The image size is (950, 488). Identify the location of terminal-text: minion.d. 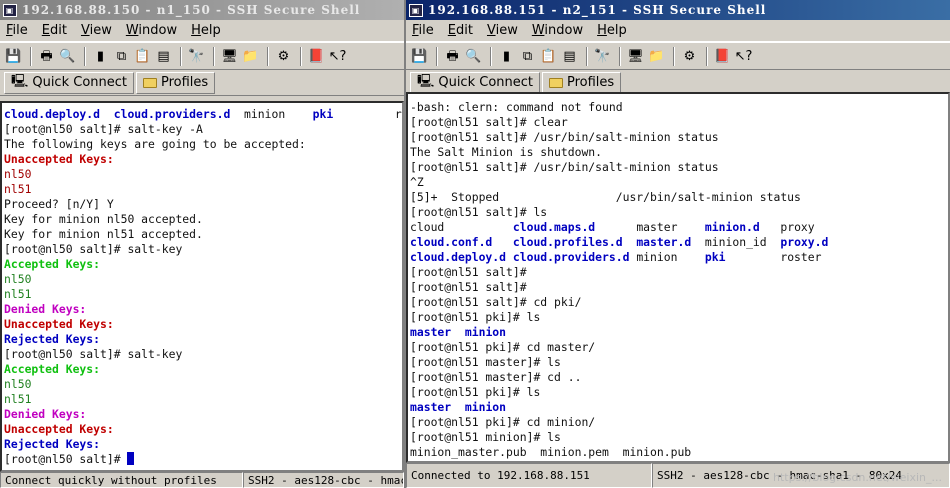
(732, 227).